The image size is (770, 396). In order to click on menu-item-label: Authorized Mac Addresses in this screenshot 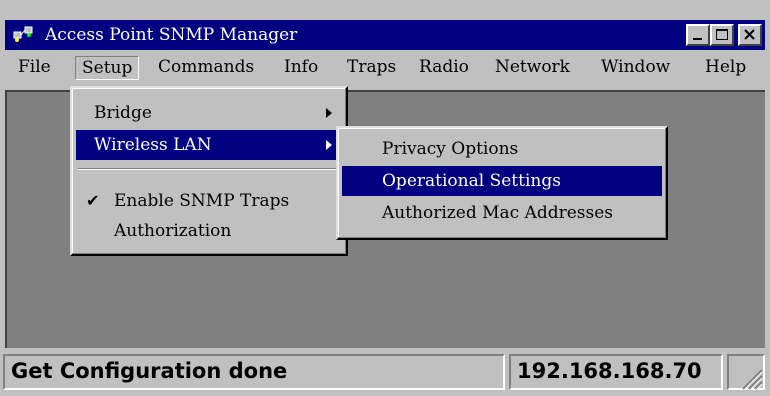, I will do `click(498, 213)`.